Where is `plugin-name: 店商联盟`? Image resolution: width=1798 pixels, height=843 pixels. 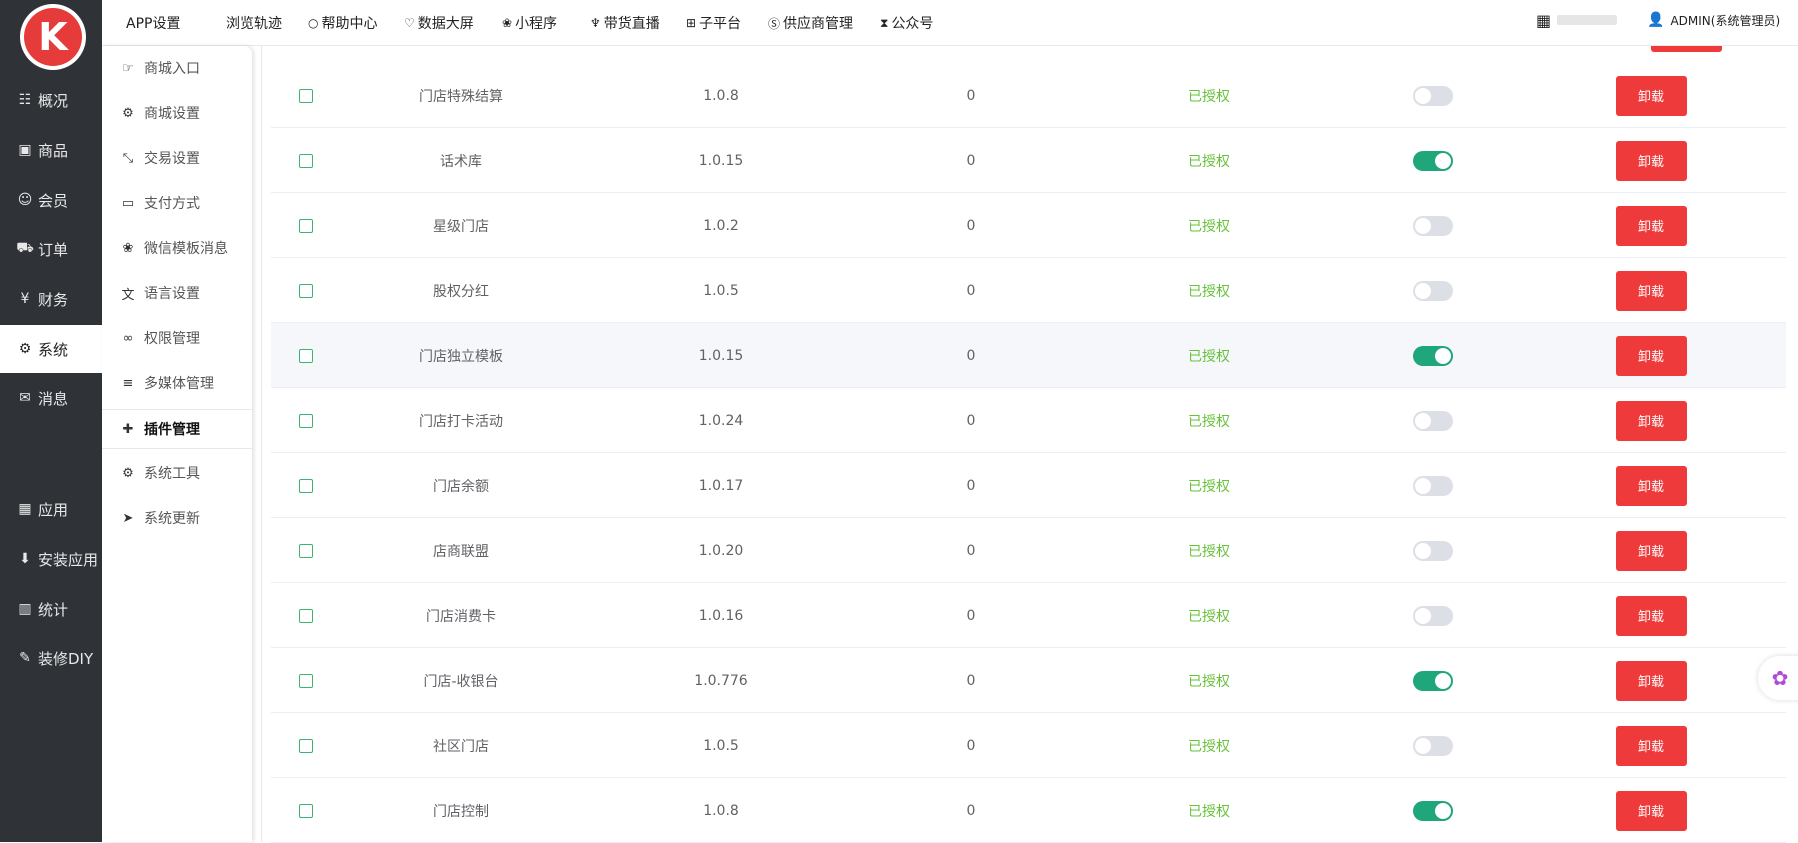 plugin-name: 店商联盟 is located at coordinates (461, 551).